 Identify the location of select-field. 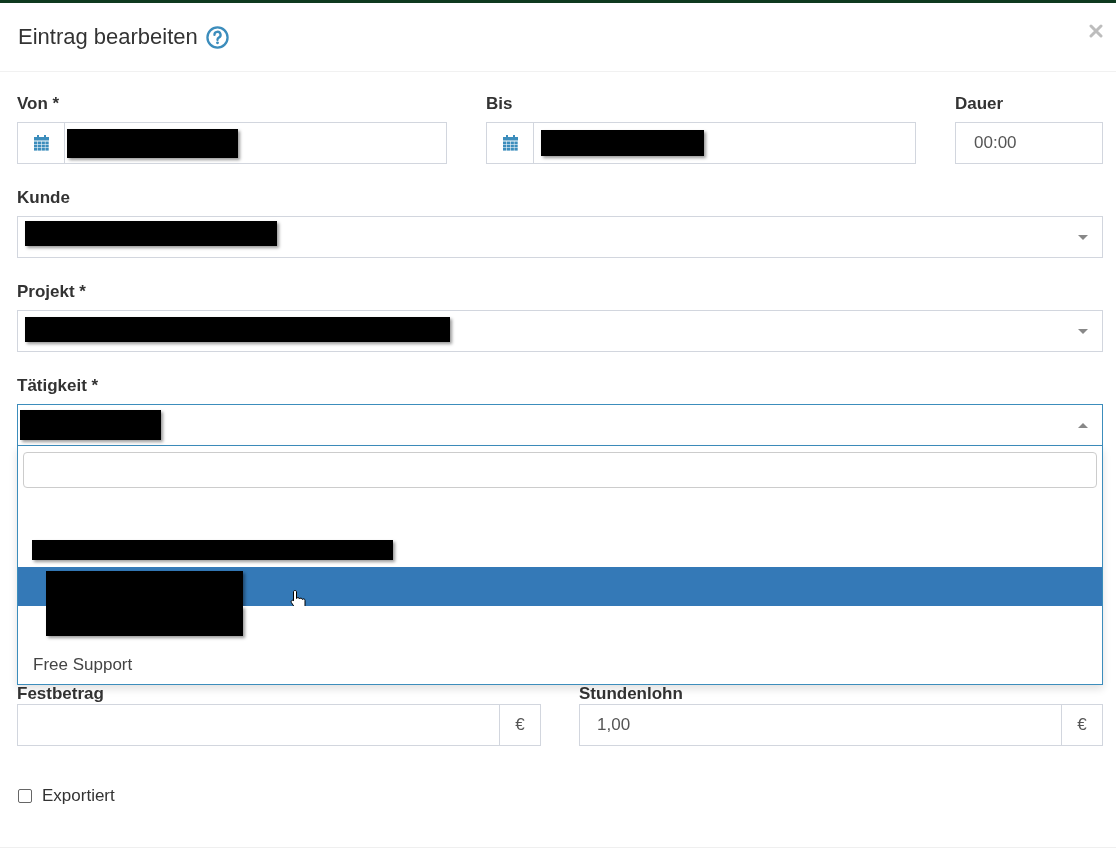
(560, 425).